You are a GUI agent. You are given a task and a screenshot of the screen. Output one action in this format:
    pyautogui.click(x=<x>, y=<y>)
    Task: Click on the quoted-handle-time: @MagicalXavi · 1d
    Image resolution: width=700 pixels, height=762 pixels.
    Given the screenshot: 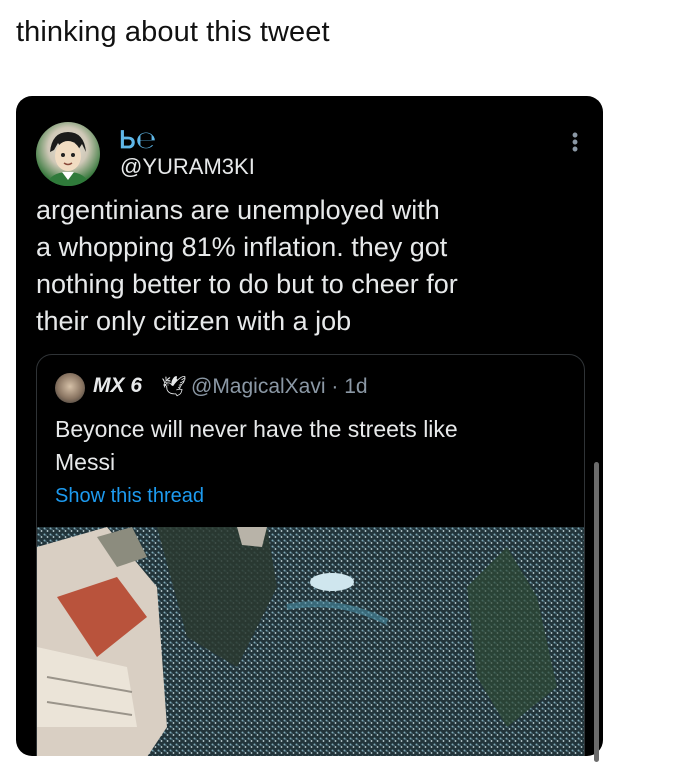 What is the action you would take?
    pyautogui.click(x=279, y=387)
    